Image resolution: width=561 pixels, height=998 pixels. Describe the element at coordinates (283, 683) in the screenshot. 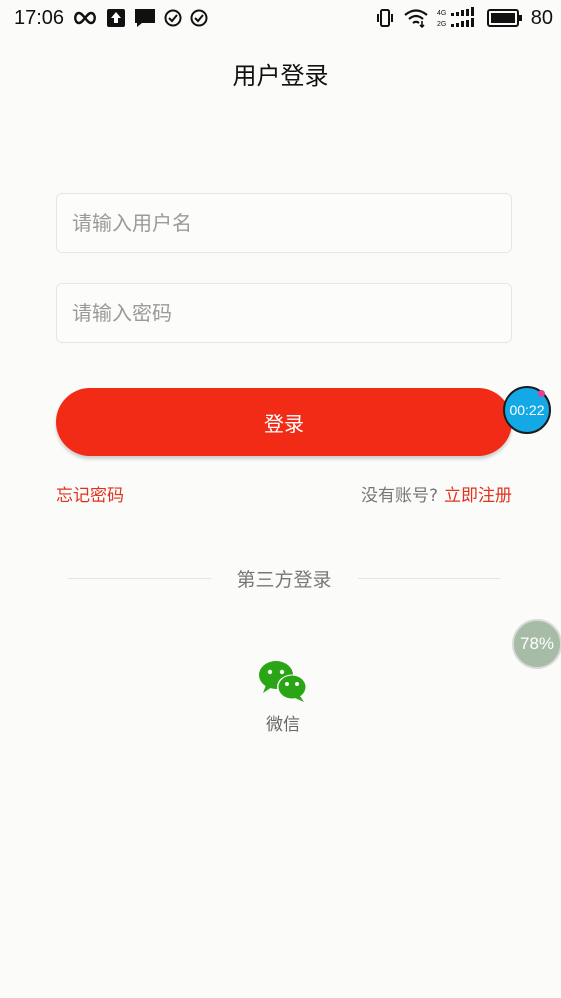

I see `wechat-icon` at that location.